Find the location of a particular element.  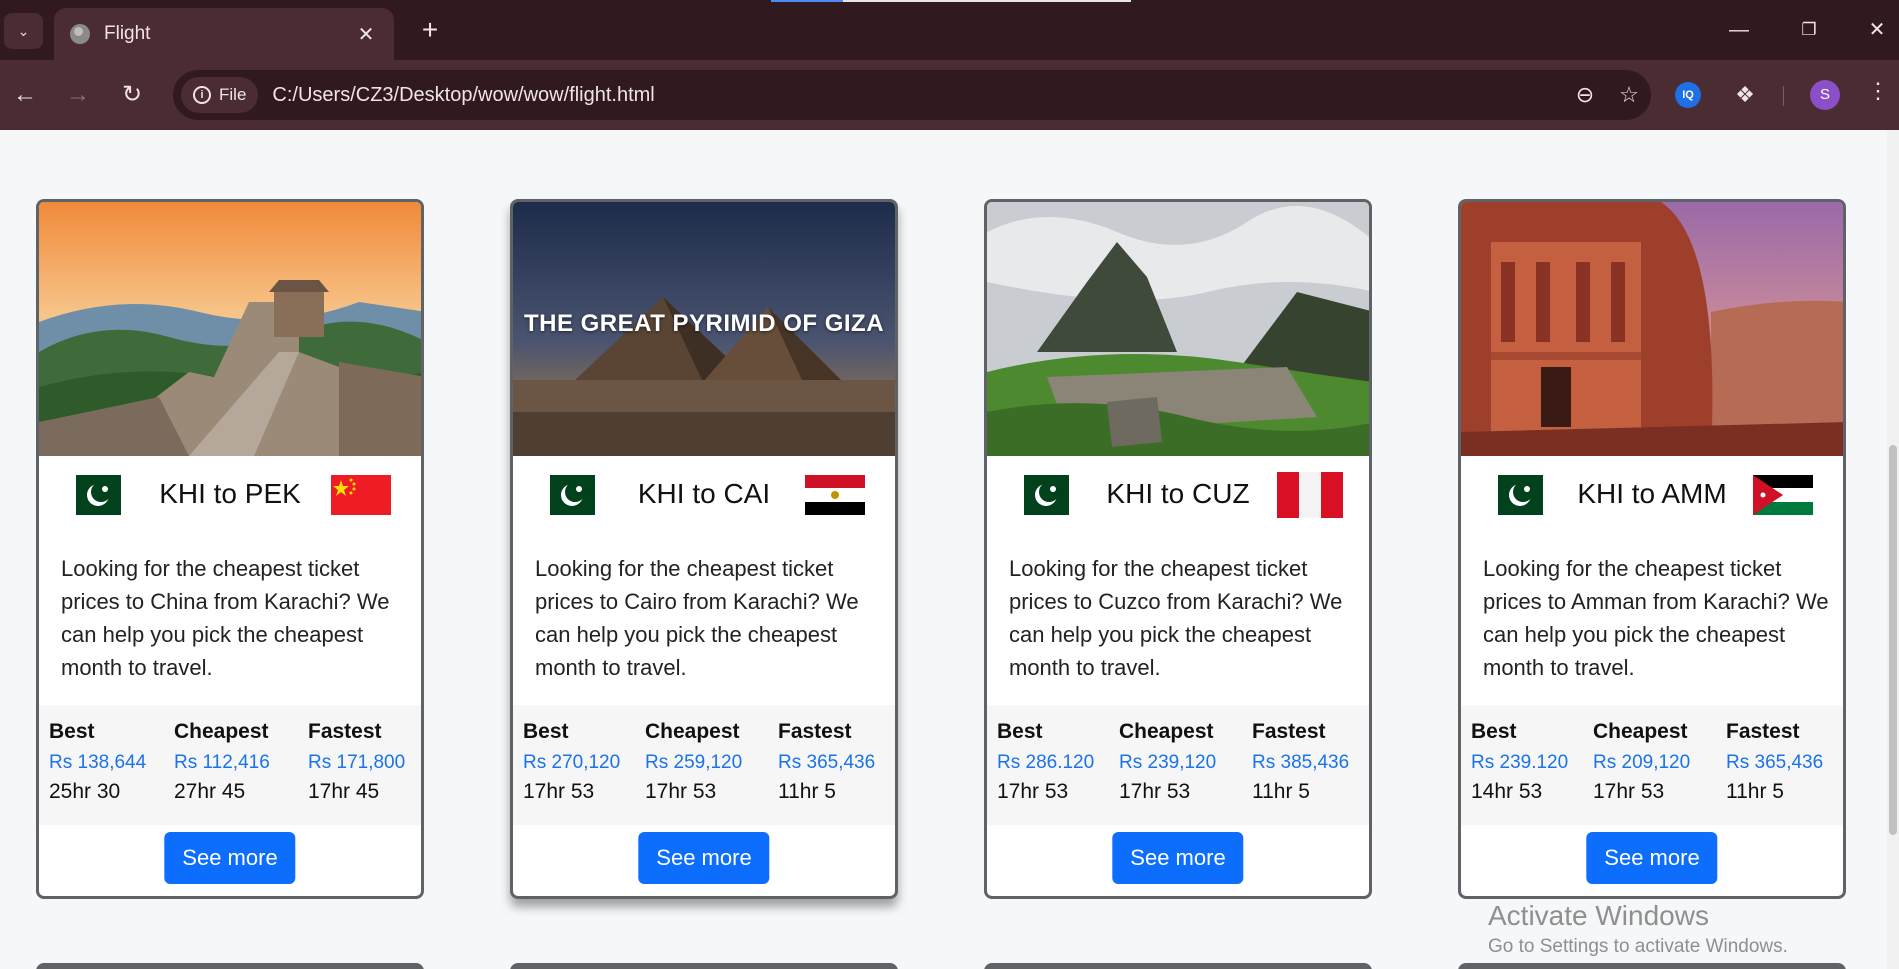

iq-extension-icon: IQ is located at coordinates (1688, 95).